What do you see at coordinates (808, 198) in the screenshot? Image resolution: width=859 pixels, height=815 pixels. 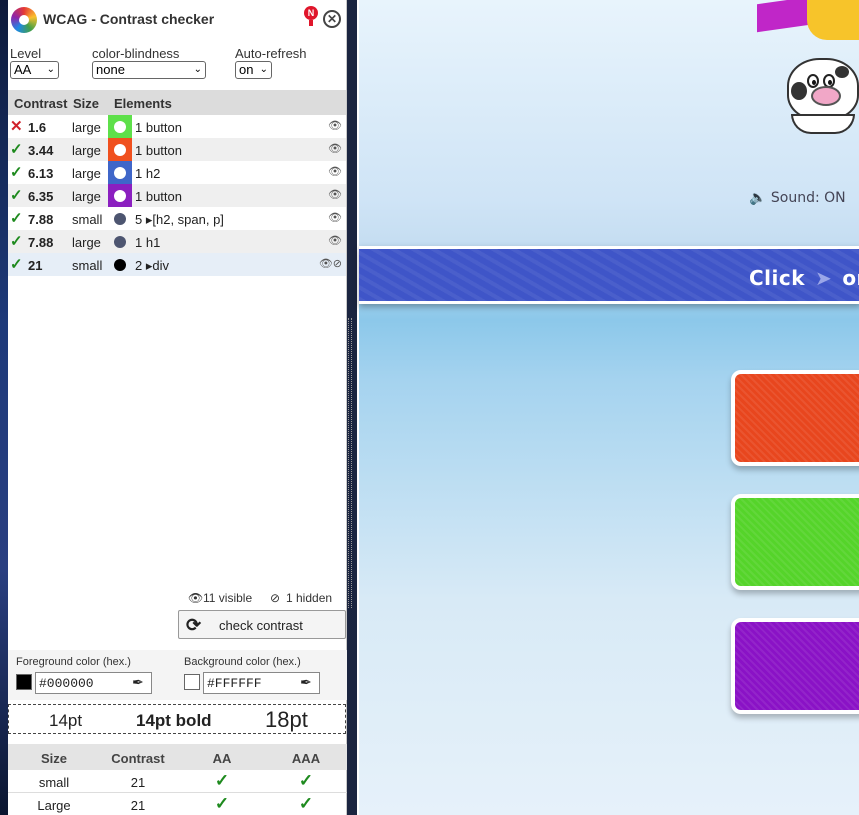 I see `sound-label: Sound: ON` at bounding box center [808, 198].